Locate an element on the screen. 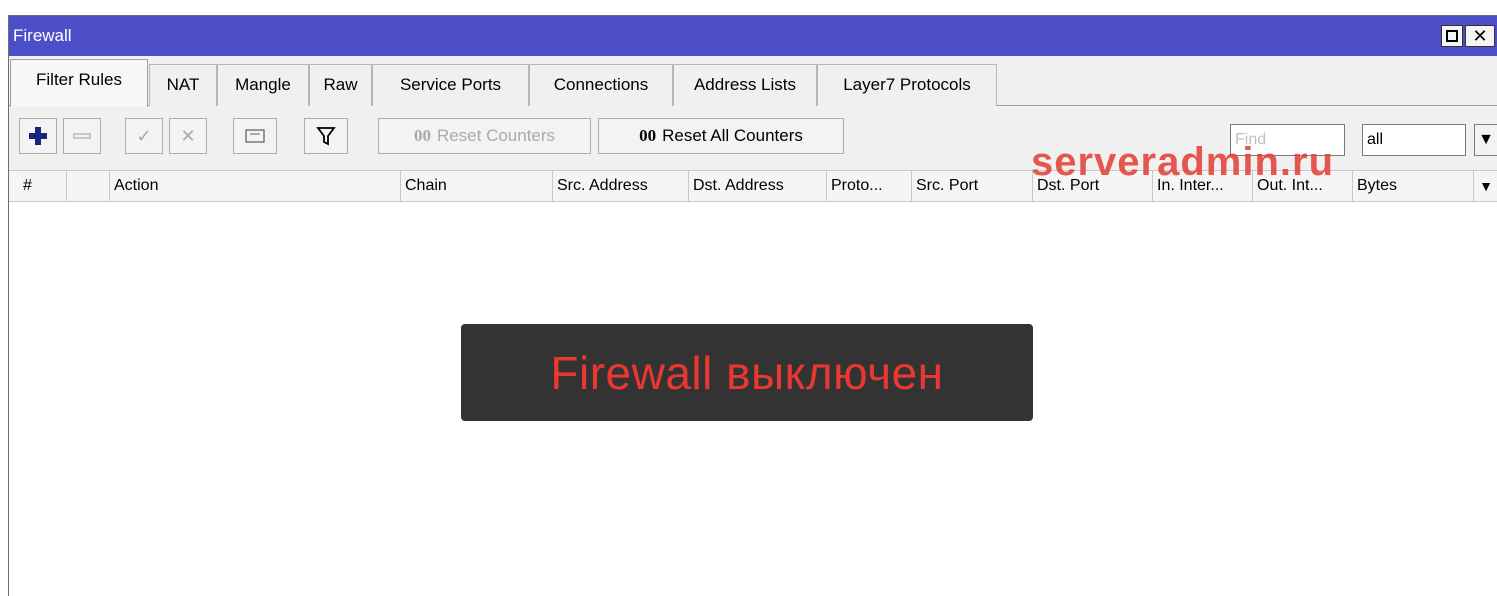 Image resolution: width=1497 pixels, height=596 pixels. tab-raw: Raw is located at coordinates (340, 85).